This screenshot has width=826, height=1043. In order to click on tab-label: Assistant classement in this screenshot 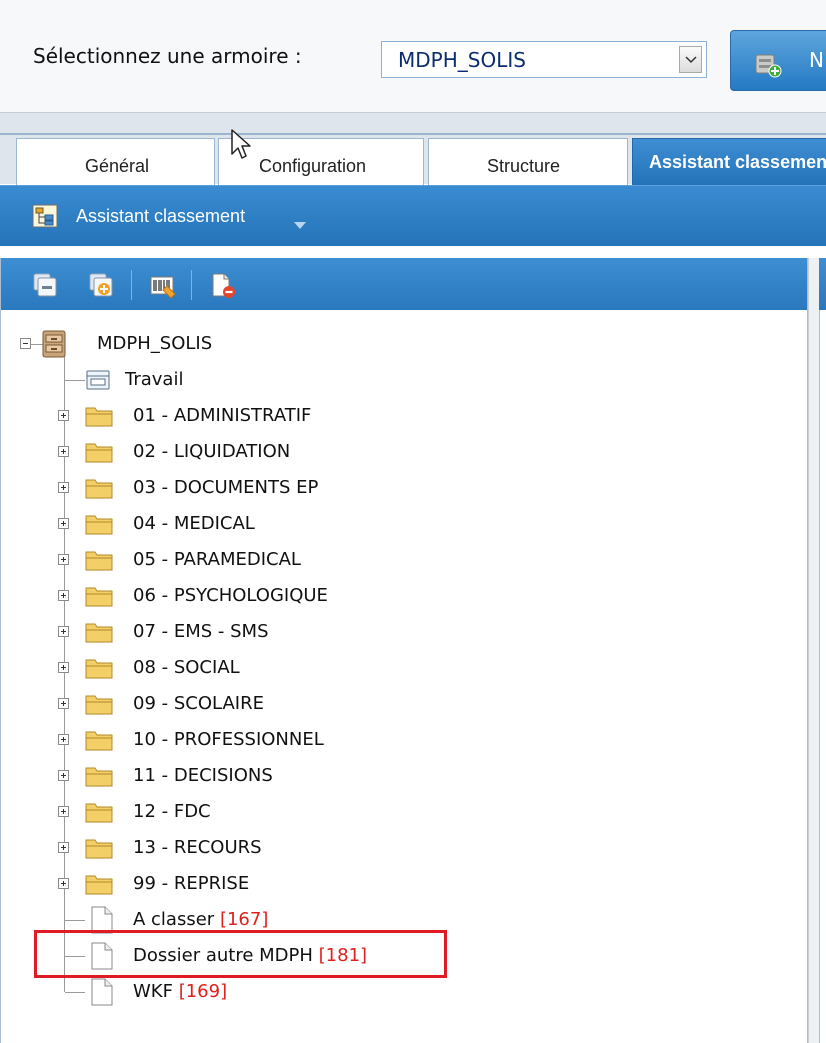, I will do `click(737, 162)`.